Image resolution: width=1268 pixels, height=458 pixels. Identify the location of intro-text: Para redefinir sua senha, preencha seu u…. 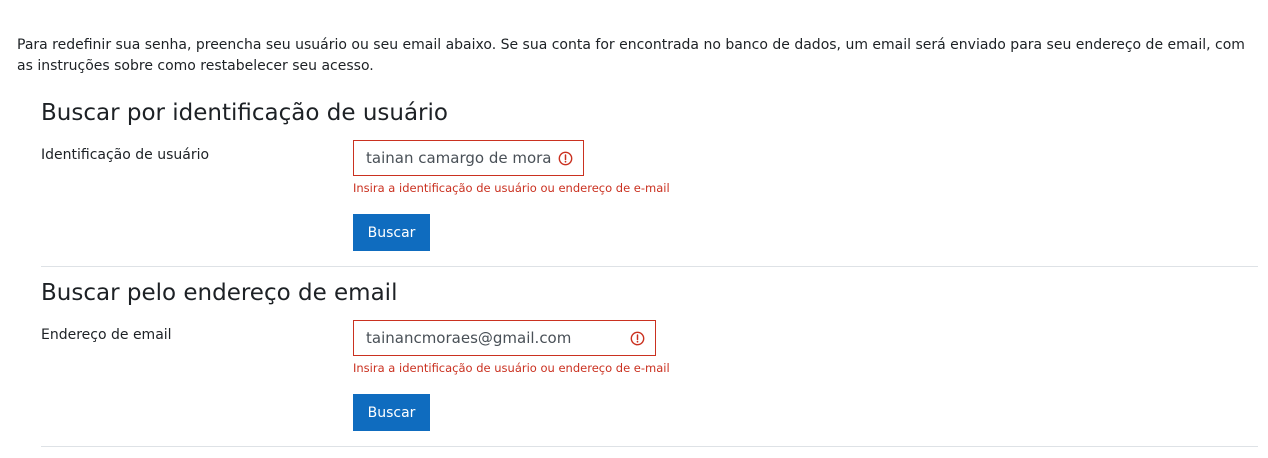
(631, 55).